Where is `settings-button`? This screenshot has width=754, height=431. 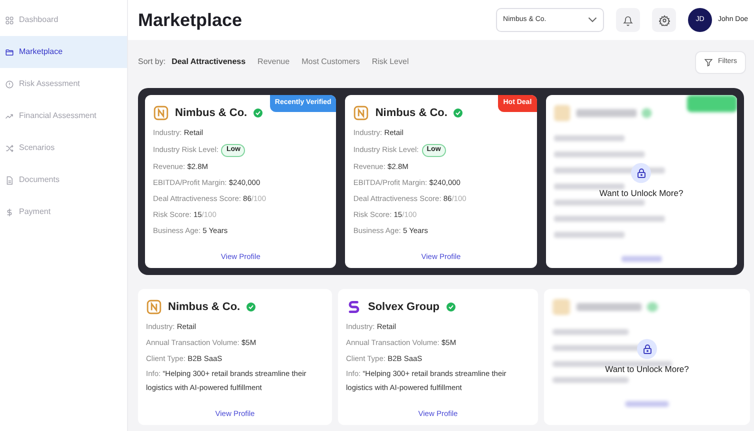 settings-button is located at coordinates (664, 20).